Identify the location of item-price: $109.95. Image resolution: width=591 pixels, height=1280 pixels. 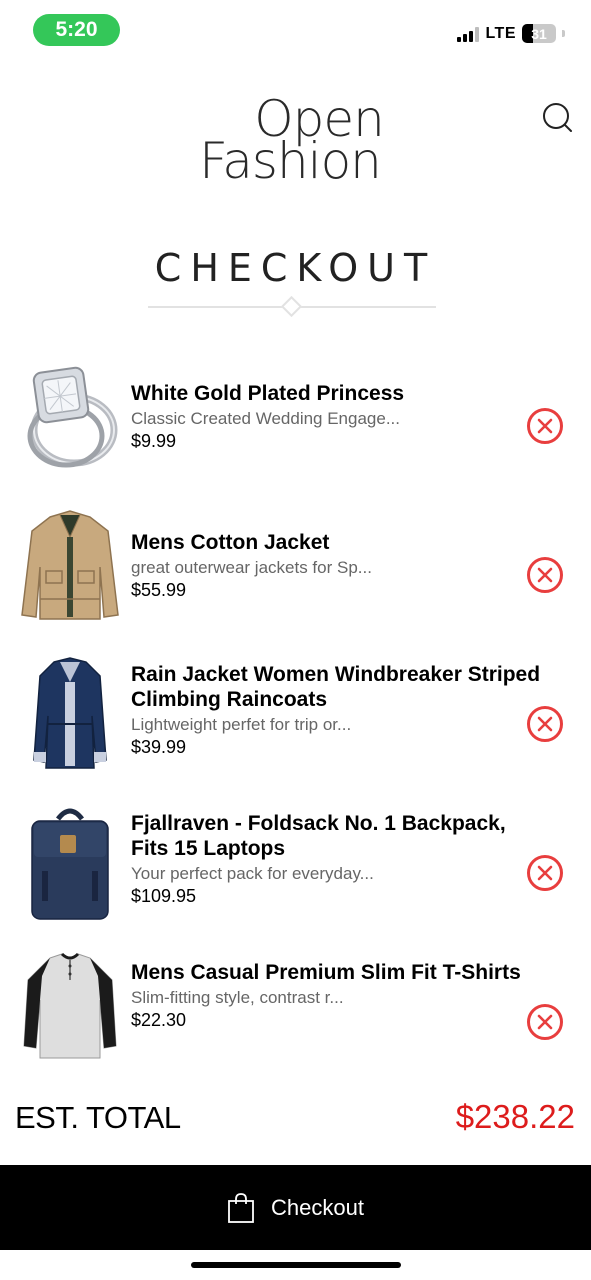
(164, 896).